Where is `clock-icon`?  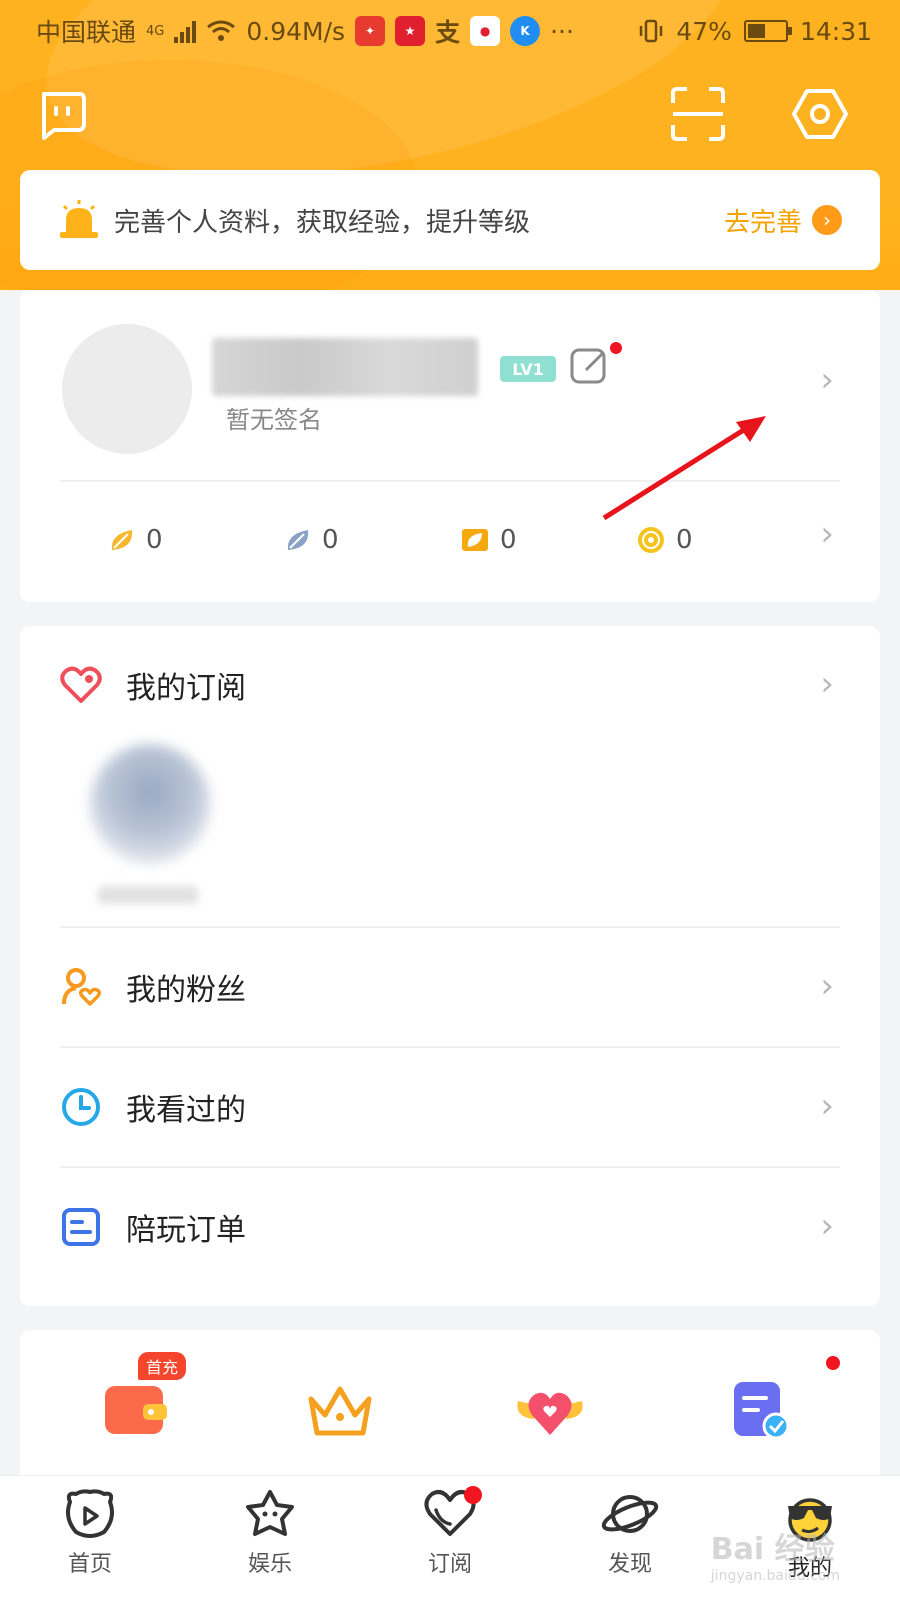 clock-icon is located at coordinates (81, 1107).